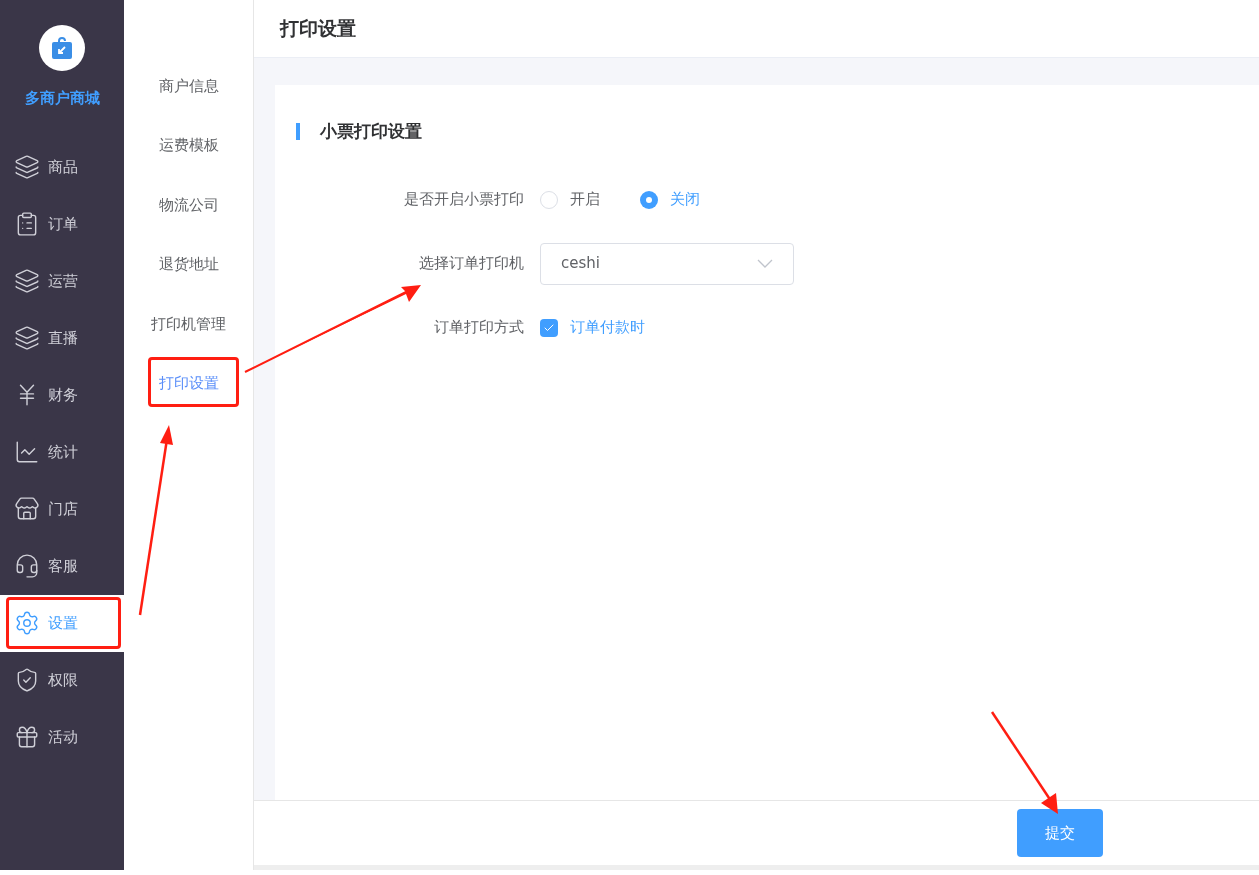  What do you see at coordinates (298, 132) in the screenshot?
I see `section-marker` at bounding box center [298, 132].